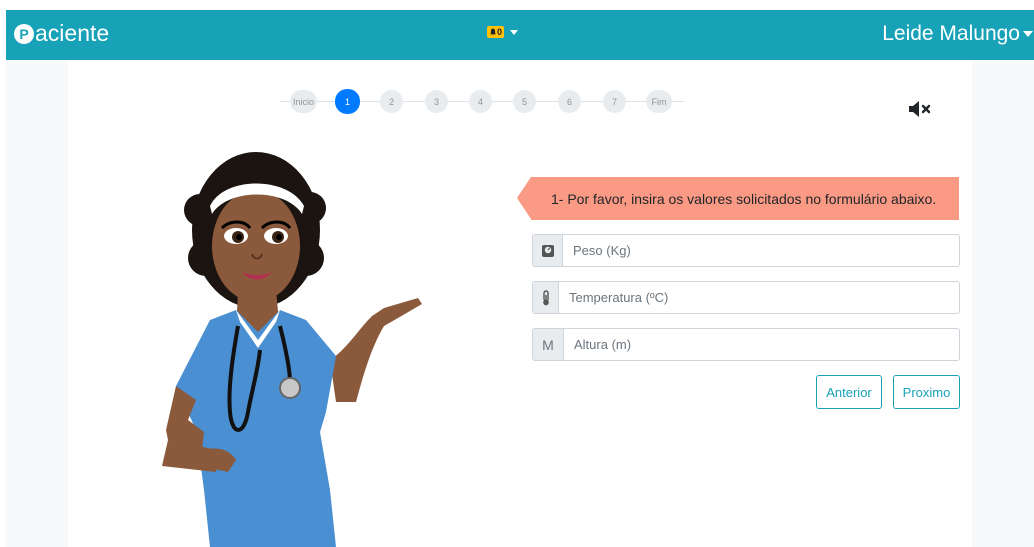 This screenshot has height=547, width=1034. Describe the element at coordinates (849, 392) in the screenshot. I see `previous-button: Anterior` at that location.